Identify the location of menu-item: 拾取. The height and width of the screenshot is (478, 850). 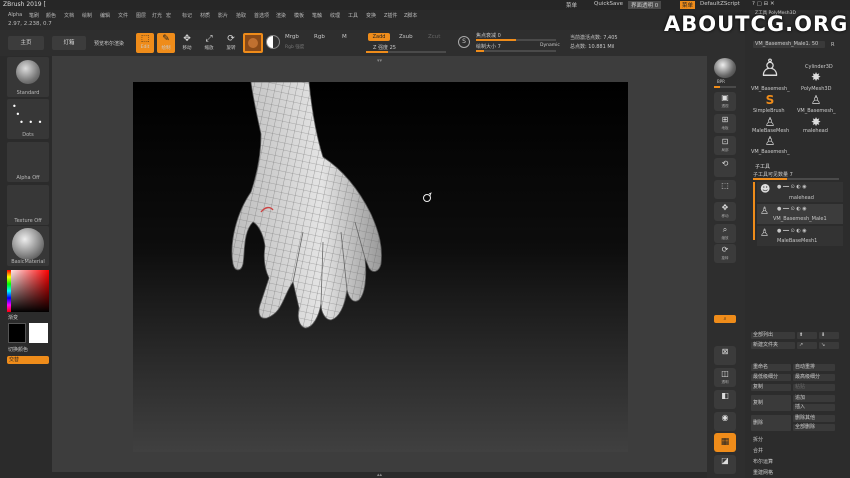
(241, 15).